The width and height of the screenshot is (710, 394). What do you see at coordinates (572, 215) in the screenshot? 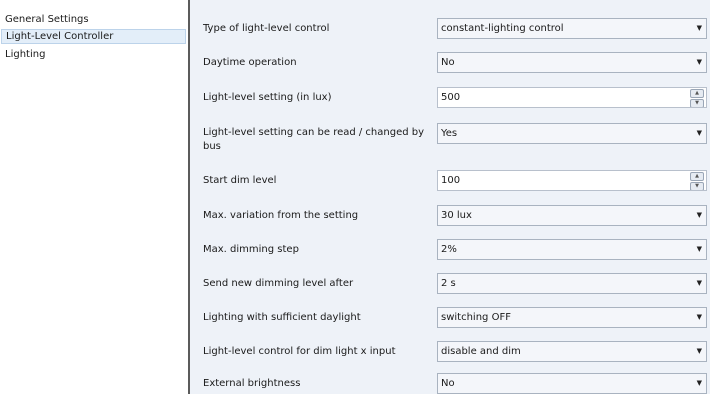
I see `max-variation-dropdown: 30 lux ▼` at bounding box center [572, 215].